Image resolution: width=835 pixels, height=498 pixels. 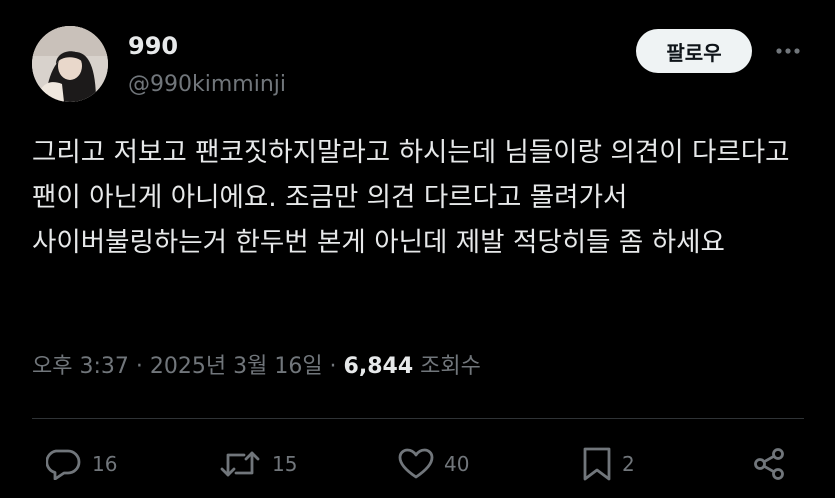 What do you see at coordinates (378, 366) in the screenshot?
I see `views-count: 6,844` at bounding box center [378, 366].